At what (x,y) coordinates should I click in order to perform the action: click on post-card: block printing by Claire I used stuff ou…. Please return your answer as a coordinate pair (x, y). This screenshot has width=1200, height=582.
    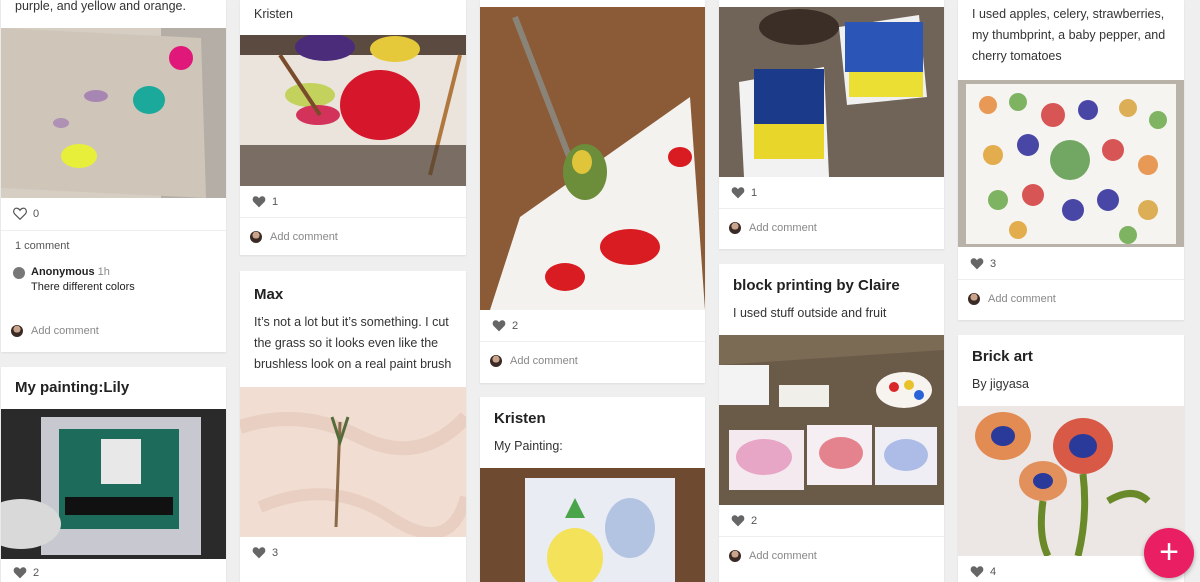
    Looking at the image, I should click on (831, 423).